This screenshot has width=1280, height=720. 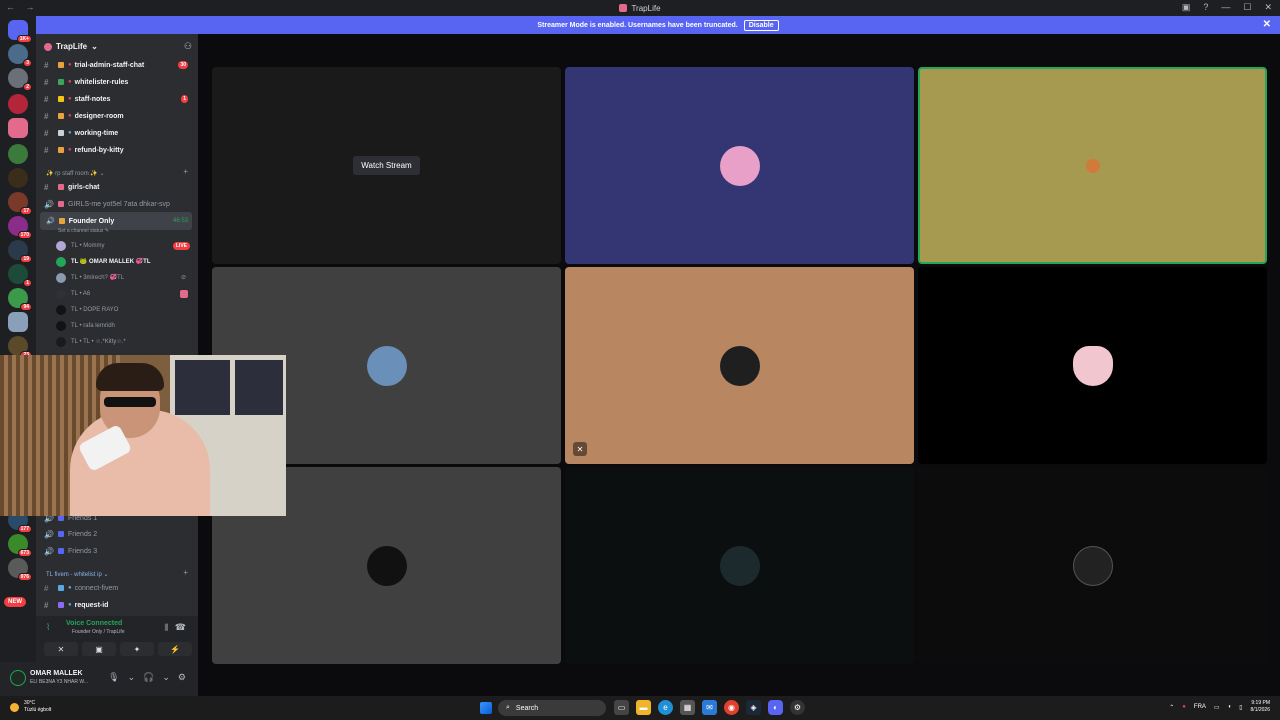 I want to click on channel-item: # ● connect-fivem, so click(x=119, y=588).